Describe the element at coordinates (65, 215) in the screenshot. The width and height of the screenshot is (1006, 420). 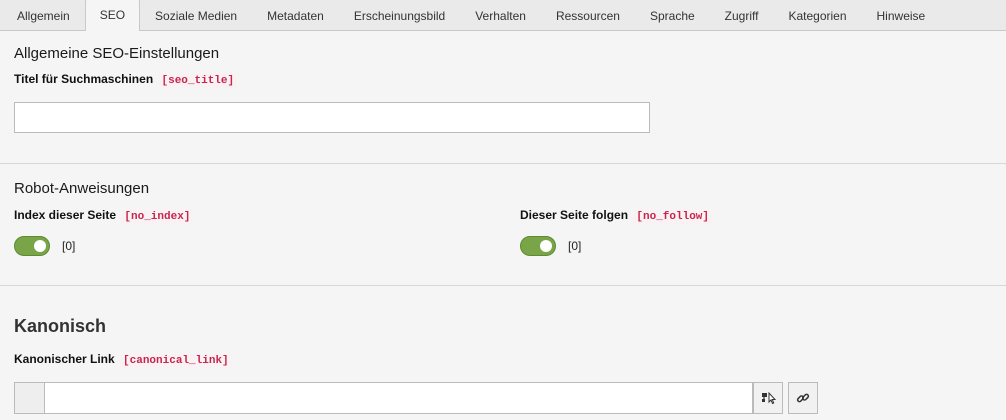
I see `no-index-label: Index dieser Seite` at that location.